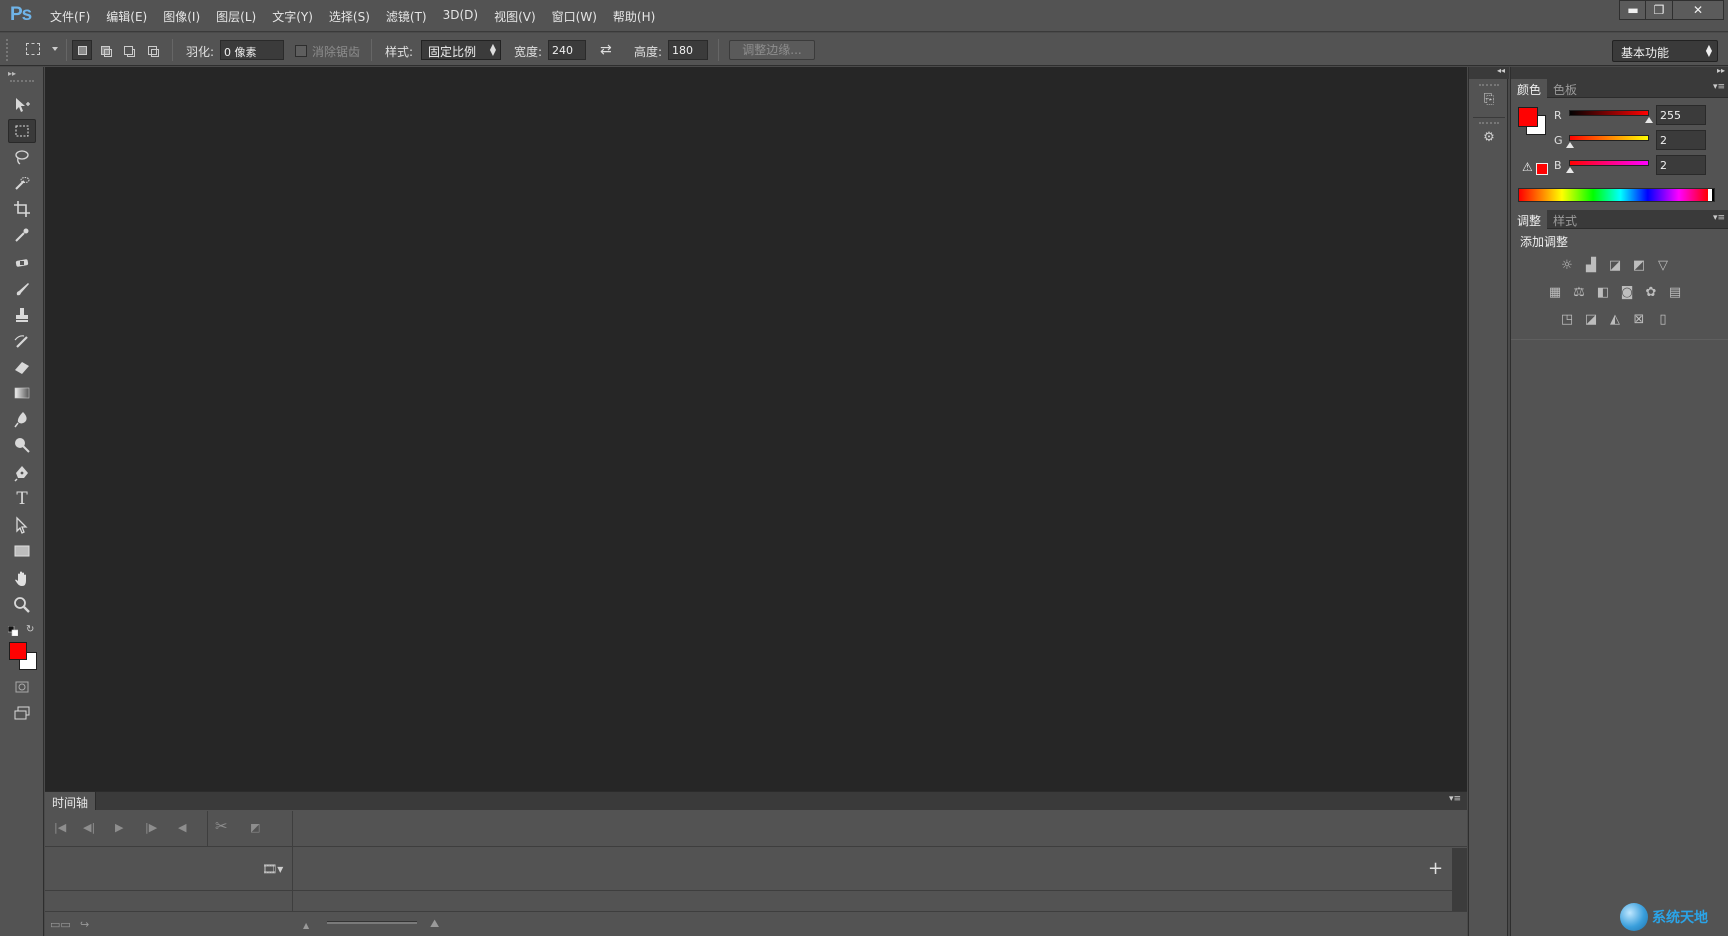 Image resolution: width=1728 pixels, height=936 pixels. What do you see at coordinates (255, 827) in the screenshot?
I see `transition-icon: ◩` at bounding box center [255, 827].